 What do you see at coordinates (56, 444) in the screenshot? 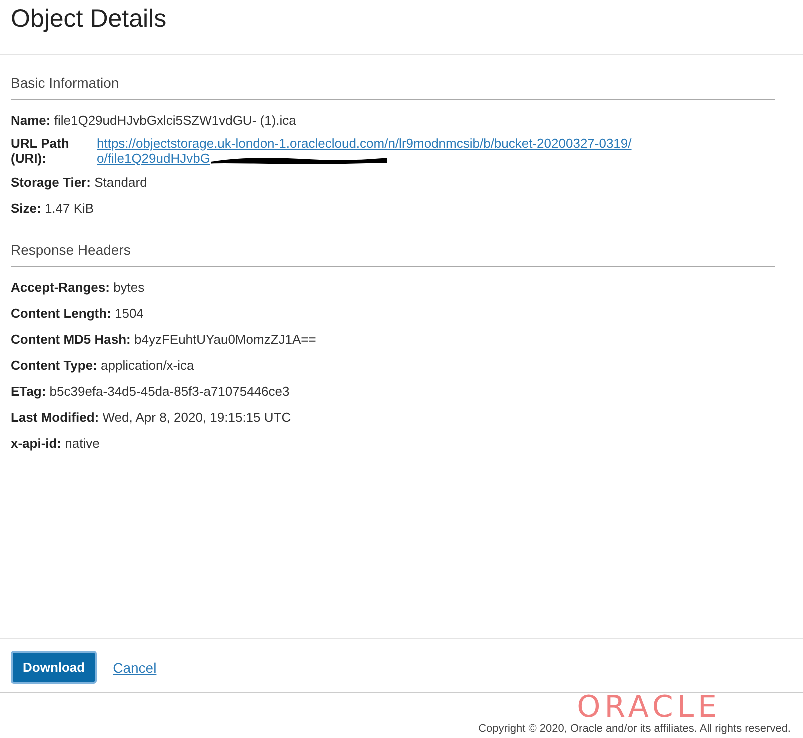
I see `detail-row-text: x-api-id: native` at bounding box center [56, 444].